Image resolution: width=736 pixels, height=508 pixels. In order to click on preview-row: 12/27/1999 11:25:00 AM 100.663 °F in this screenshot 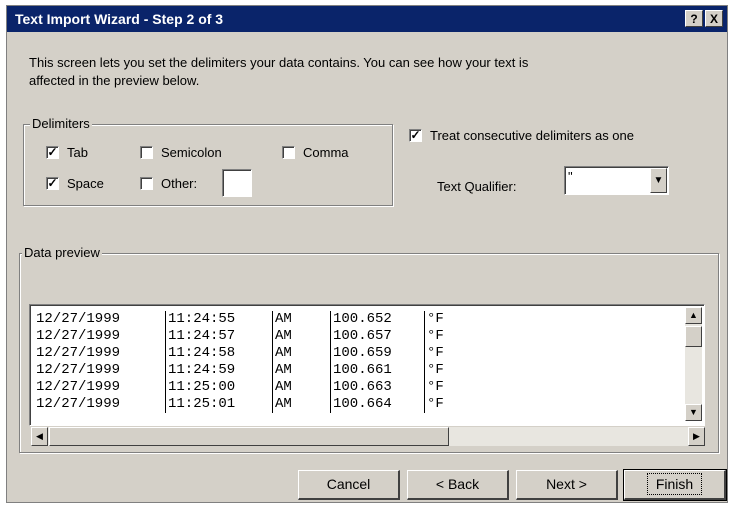, I will do `click(249, 387)`.